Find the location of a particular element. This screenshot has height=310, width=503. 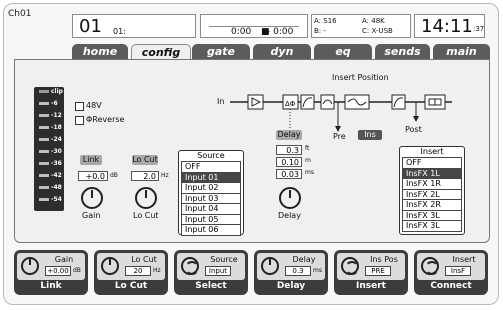

encoder-delay: Delay 0.3 ms Delay is located at coordinates (291, 272).